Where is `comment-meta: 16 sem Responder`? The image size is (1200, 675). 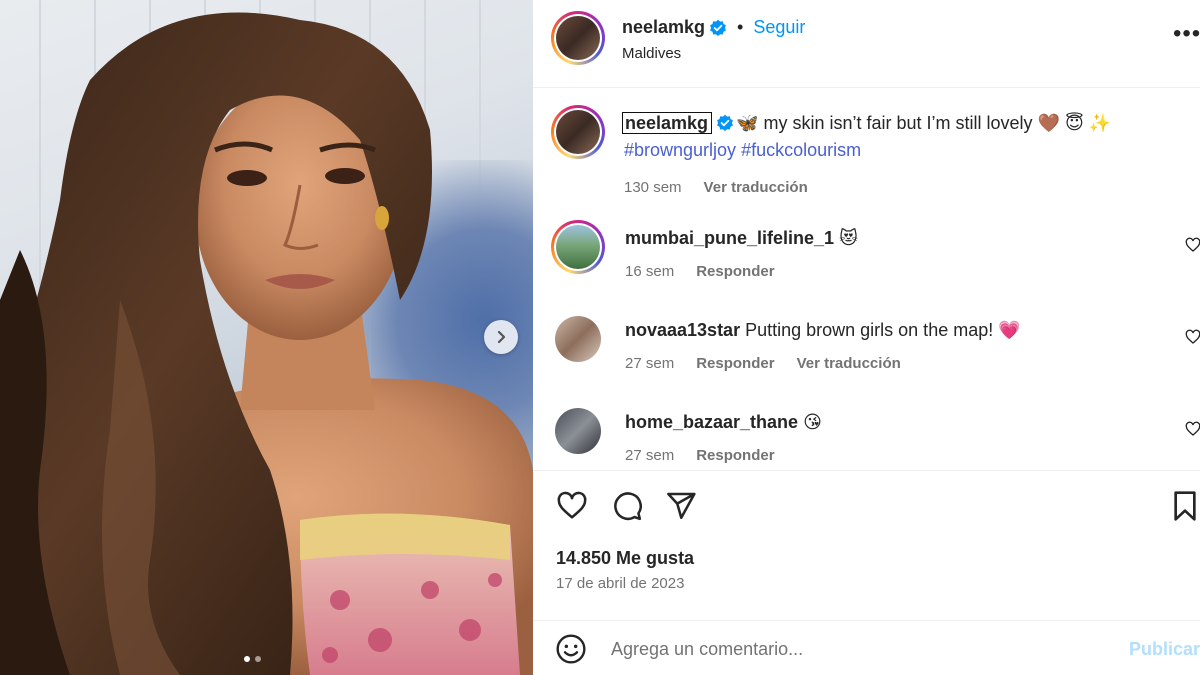 comment-meta: 16 sem Responder is located at coordinates (700, 271).